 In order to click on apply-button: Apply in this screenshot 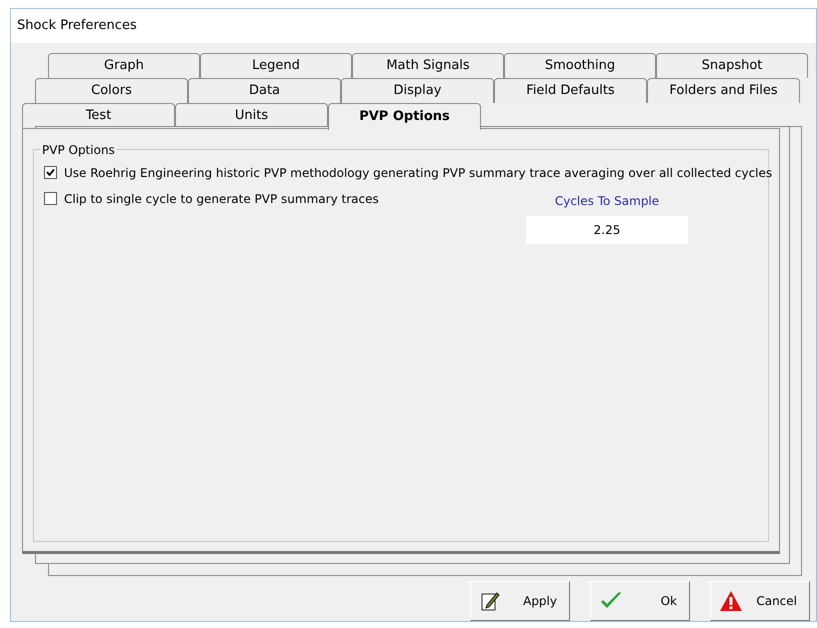, I will do `click(520, 601)`.